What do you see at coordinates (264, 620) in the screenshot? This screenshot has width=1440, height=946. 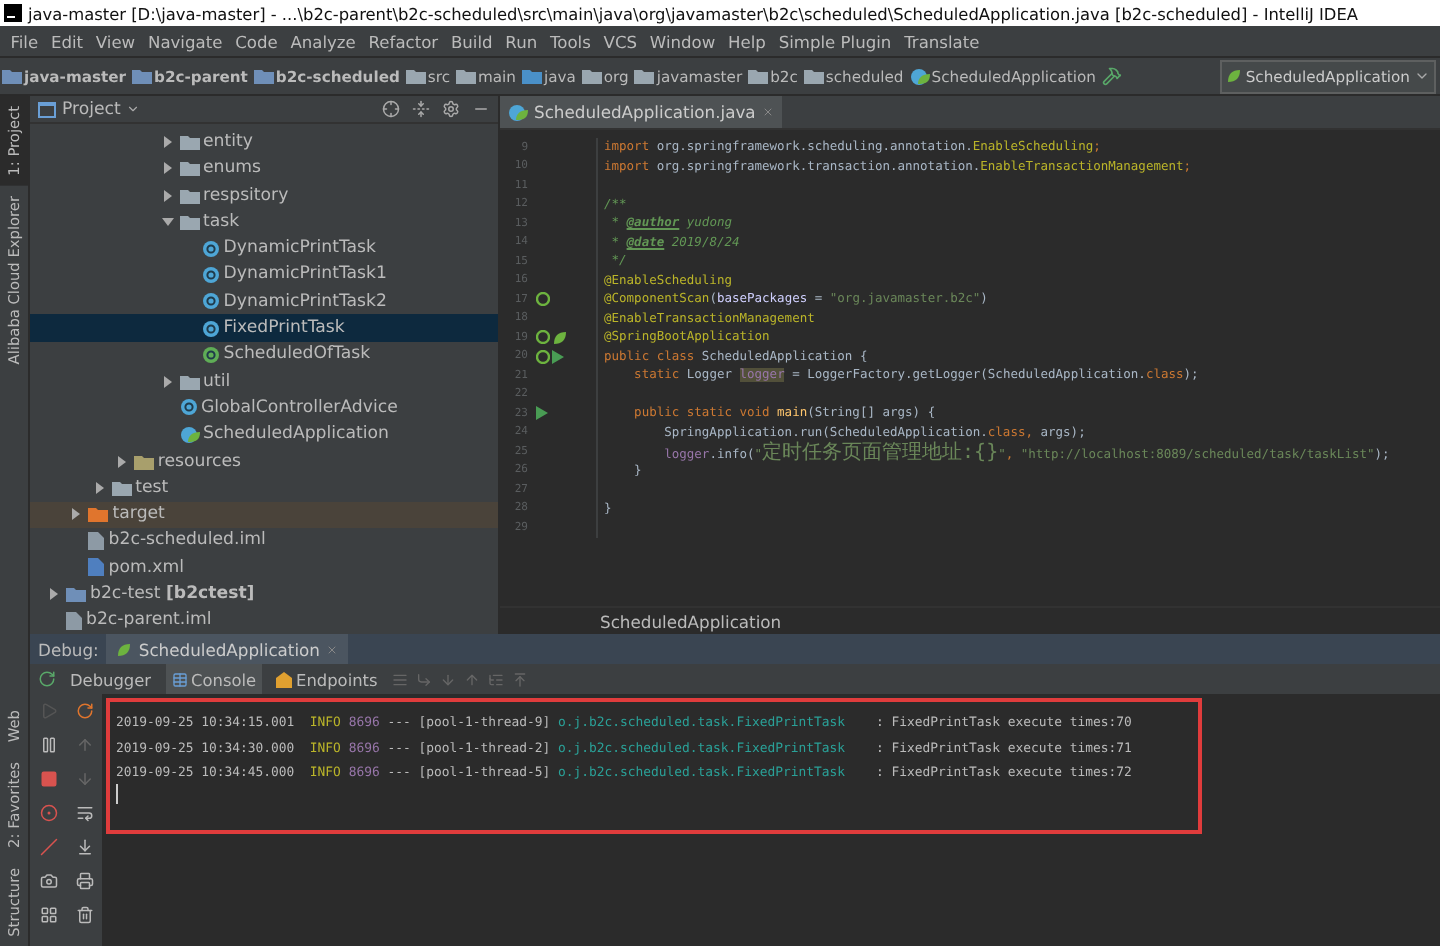 I see `tree-item: b2c-parent.iml` at bounding box center [264, 620].